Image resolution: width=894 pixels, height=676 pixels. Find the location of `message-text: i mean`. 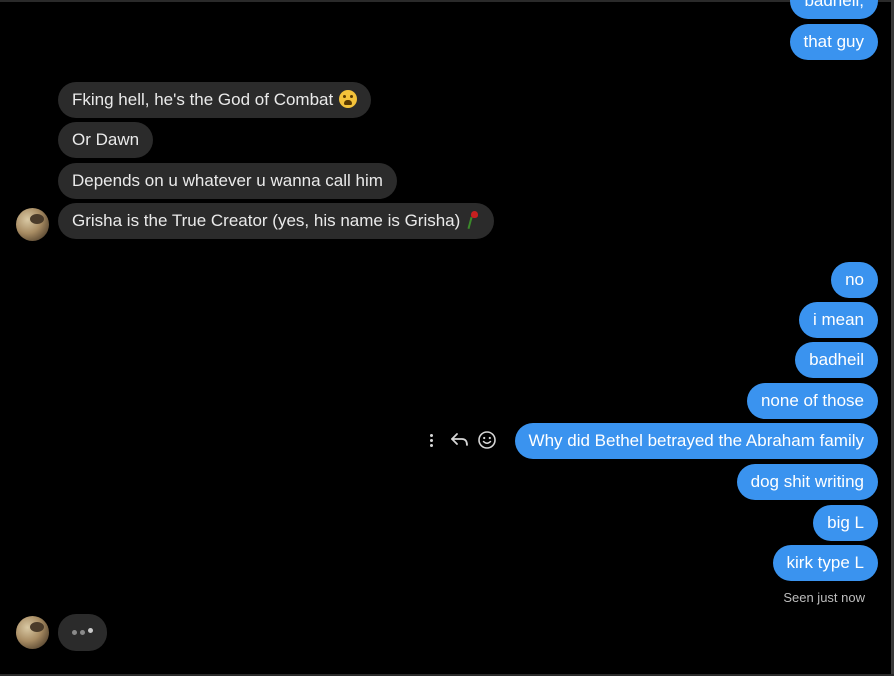

message-text: i mean is located at coordinates (838, 319).